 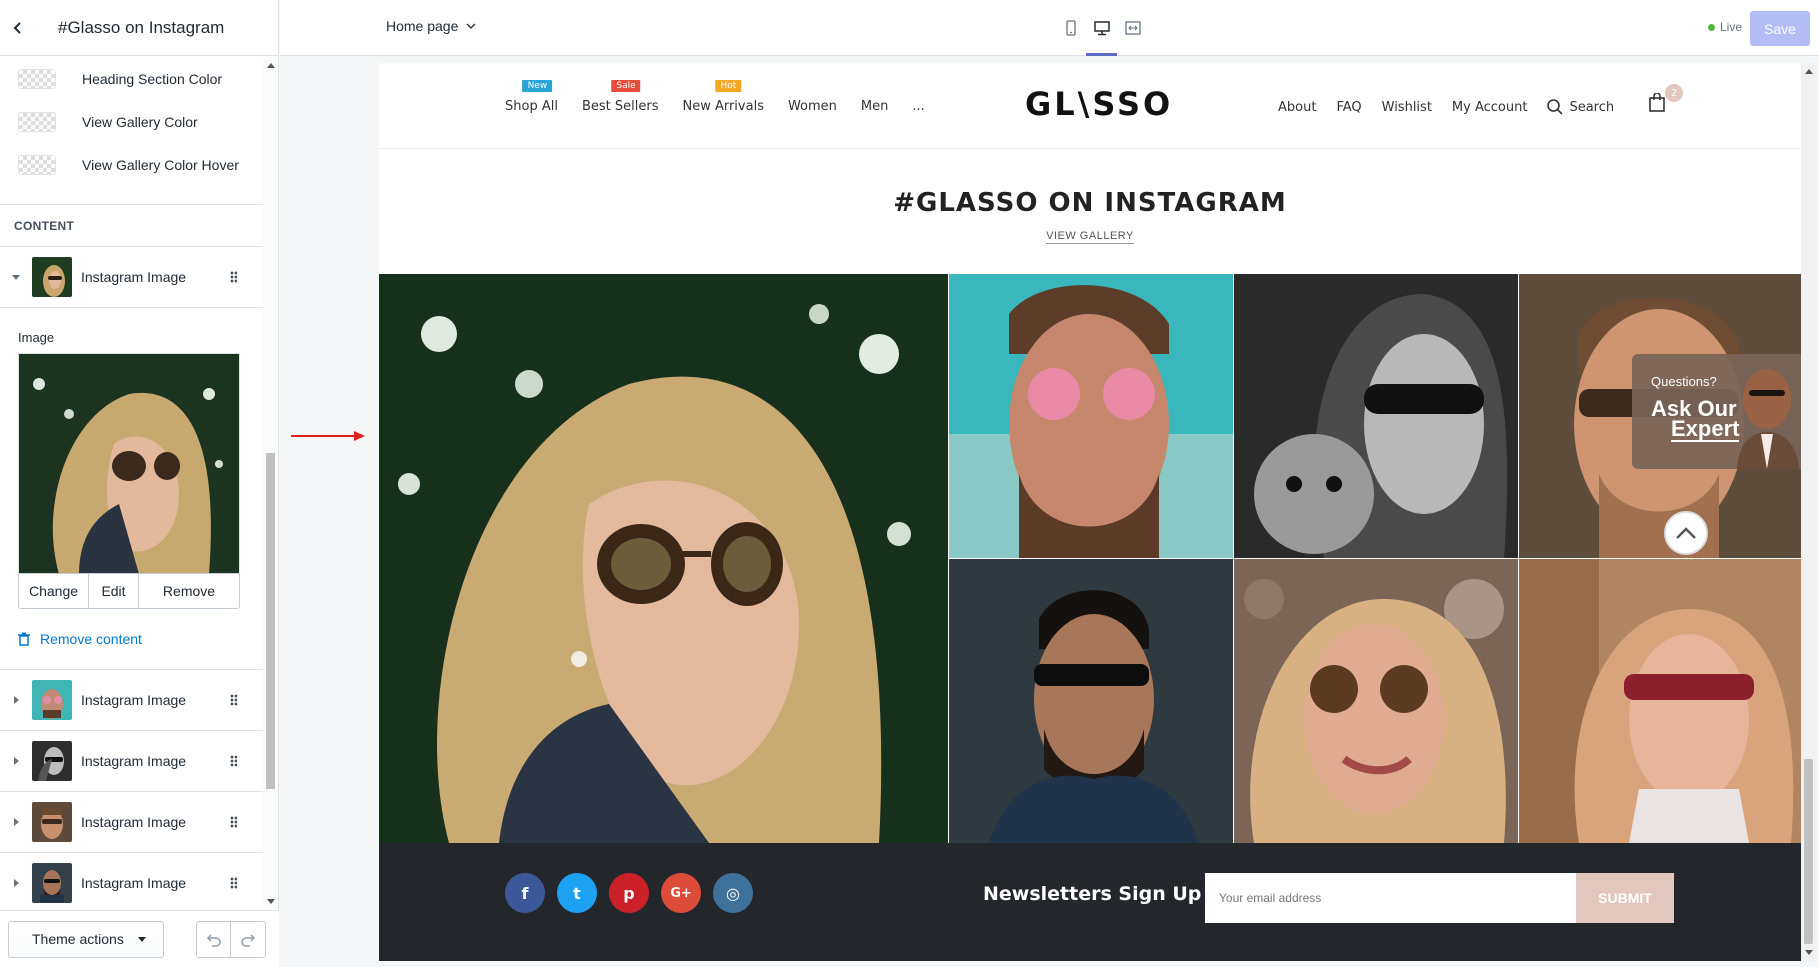 I want to click on menu-item-label: Women, so click(x=812, y=106).